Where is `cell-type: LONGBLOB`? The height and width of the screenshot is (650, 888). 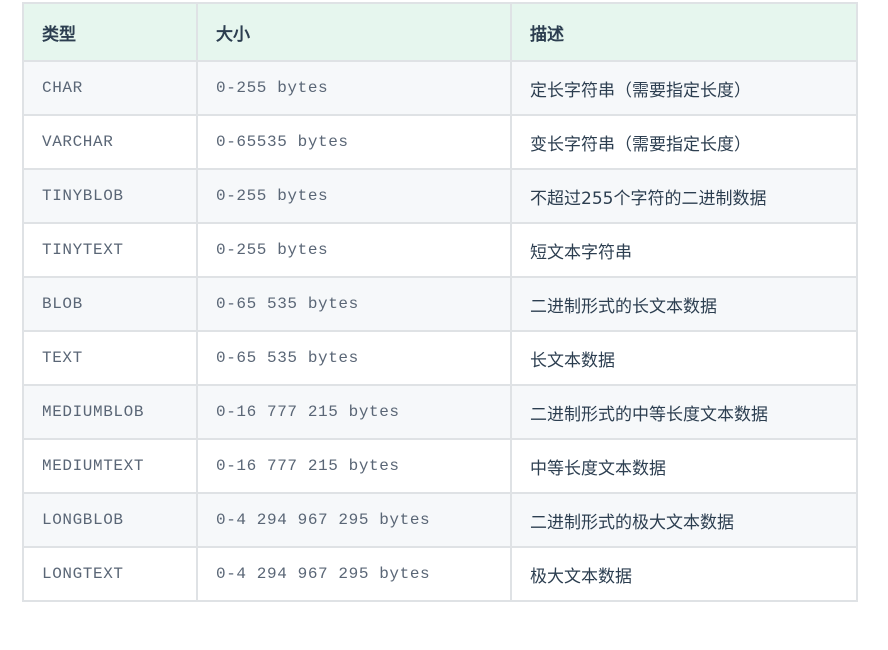 cell-type: LONGBLOB is located at coordinates (110, 520).